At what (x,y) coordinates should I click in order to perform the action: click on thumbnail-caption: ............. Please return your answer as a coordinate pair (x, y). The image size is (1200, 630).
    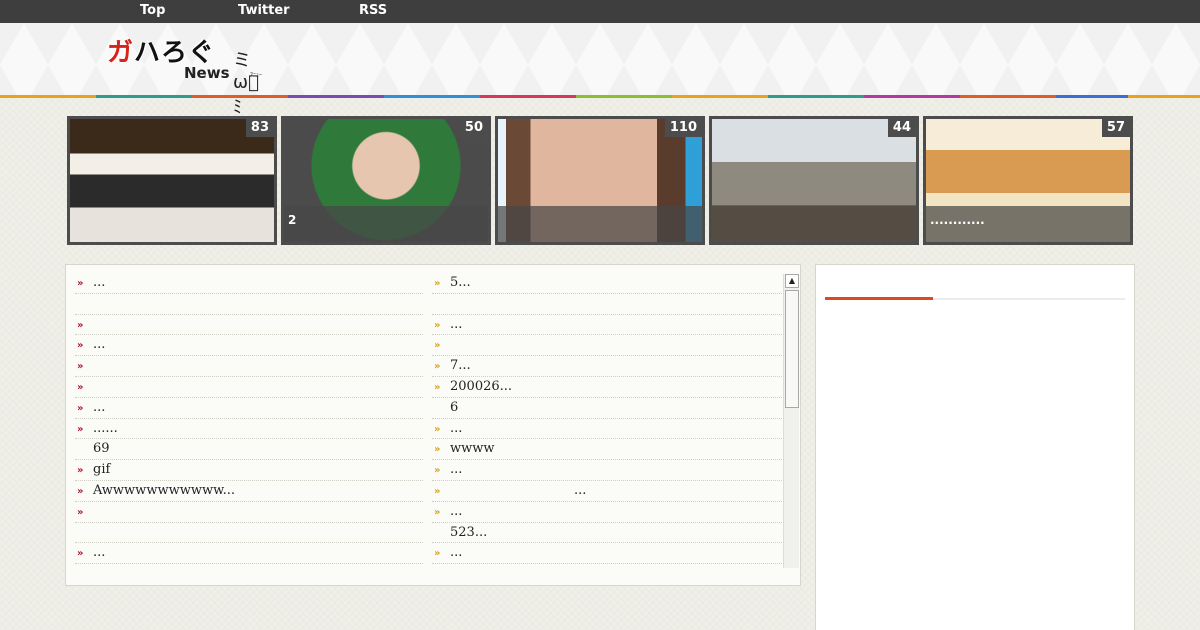
    Looking at the image, I should click on (1028, 224).